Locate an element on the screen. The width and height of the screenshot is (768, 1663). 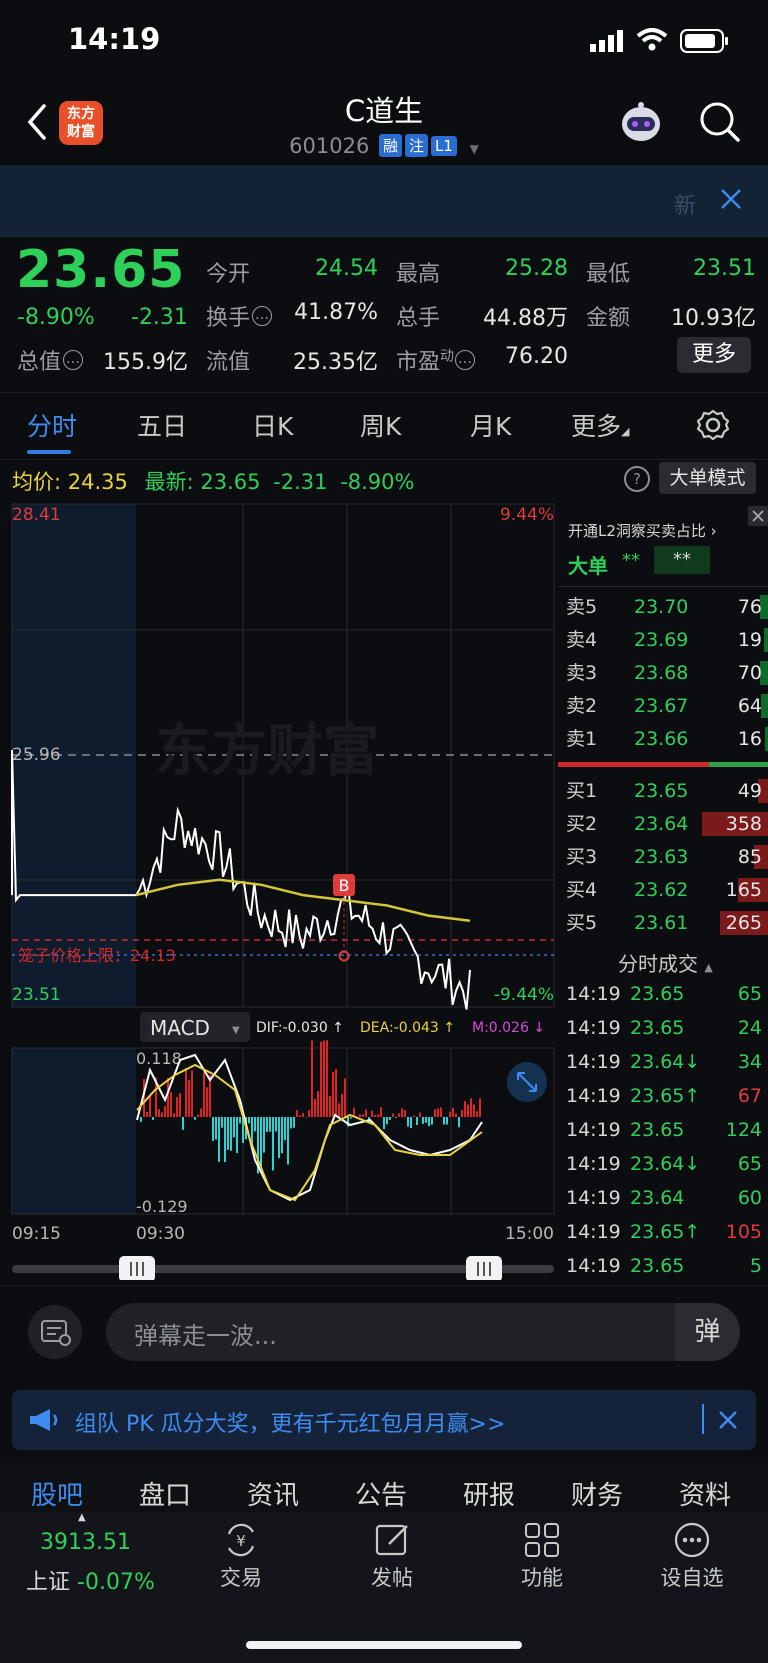
search-icon is located at coordinates (720, 124).